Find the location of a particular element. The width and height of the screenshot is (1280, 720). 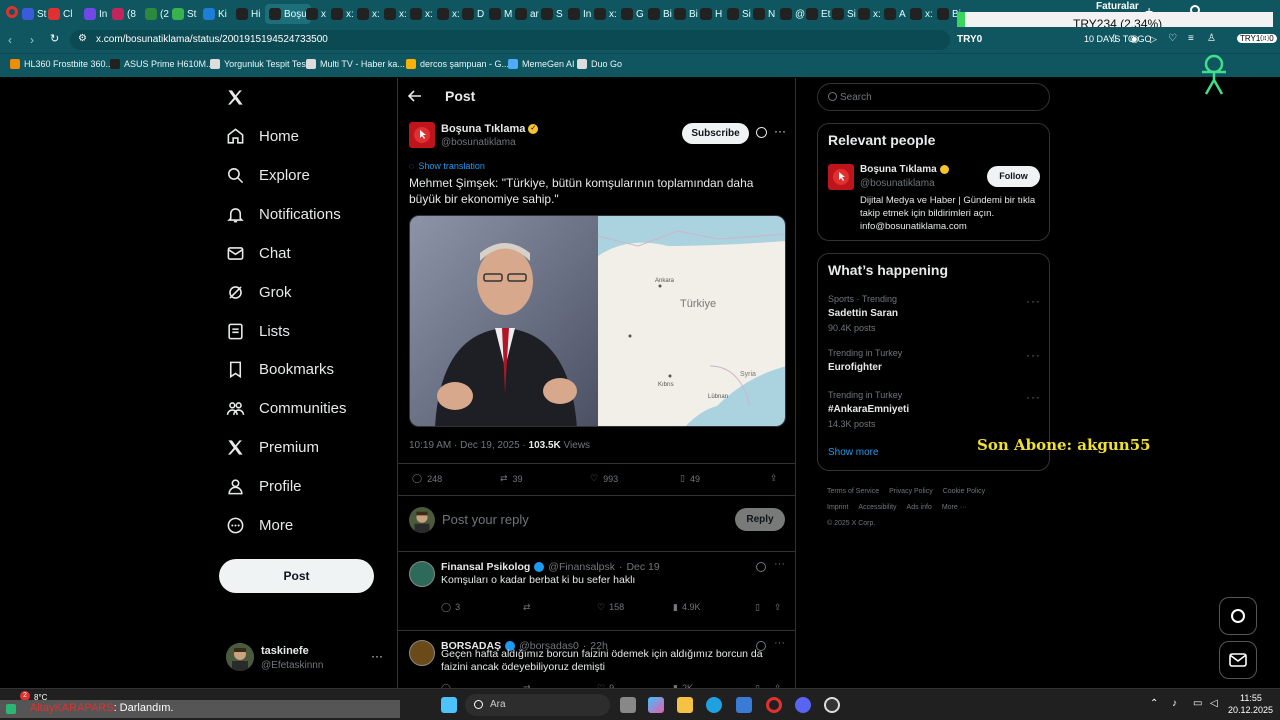

relevant-avatar is located at coordinates (841, 177).